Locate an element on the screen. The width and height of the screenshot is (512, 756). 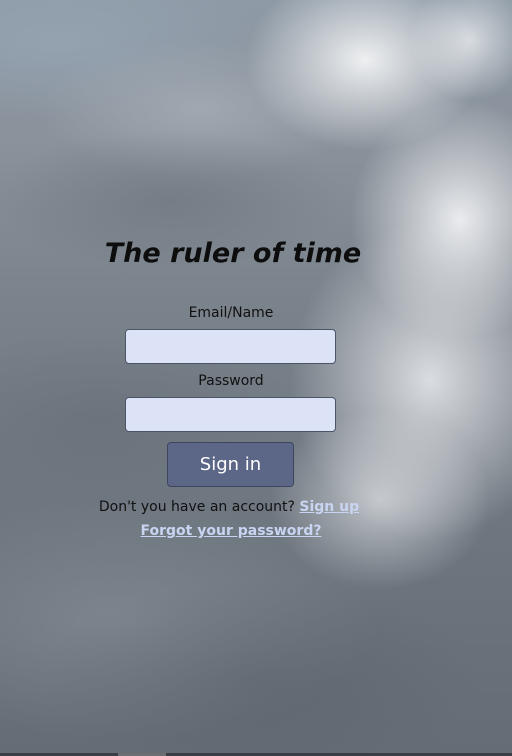
sign-up-link: Sign up is located at coordinates (329, 507).